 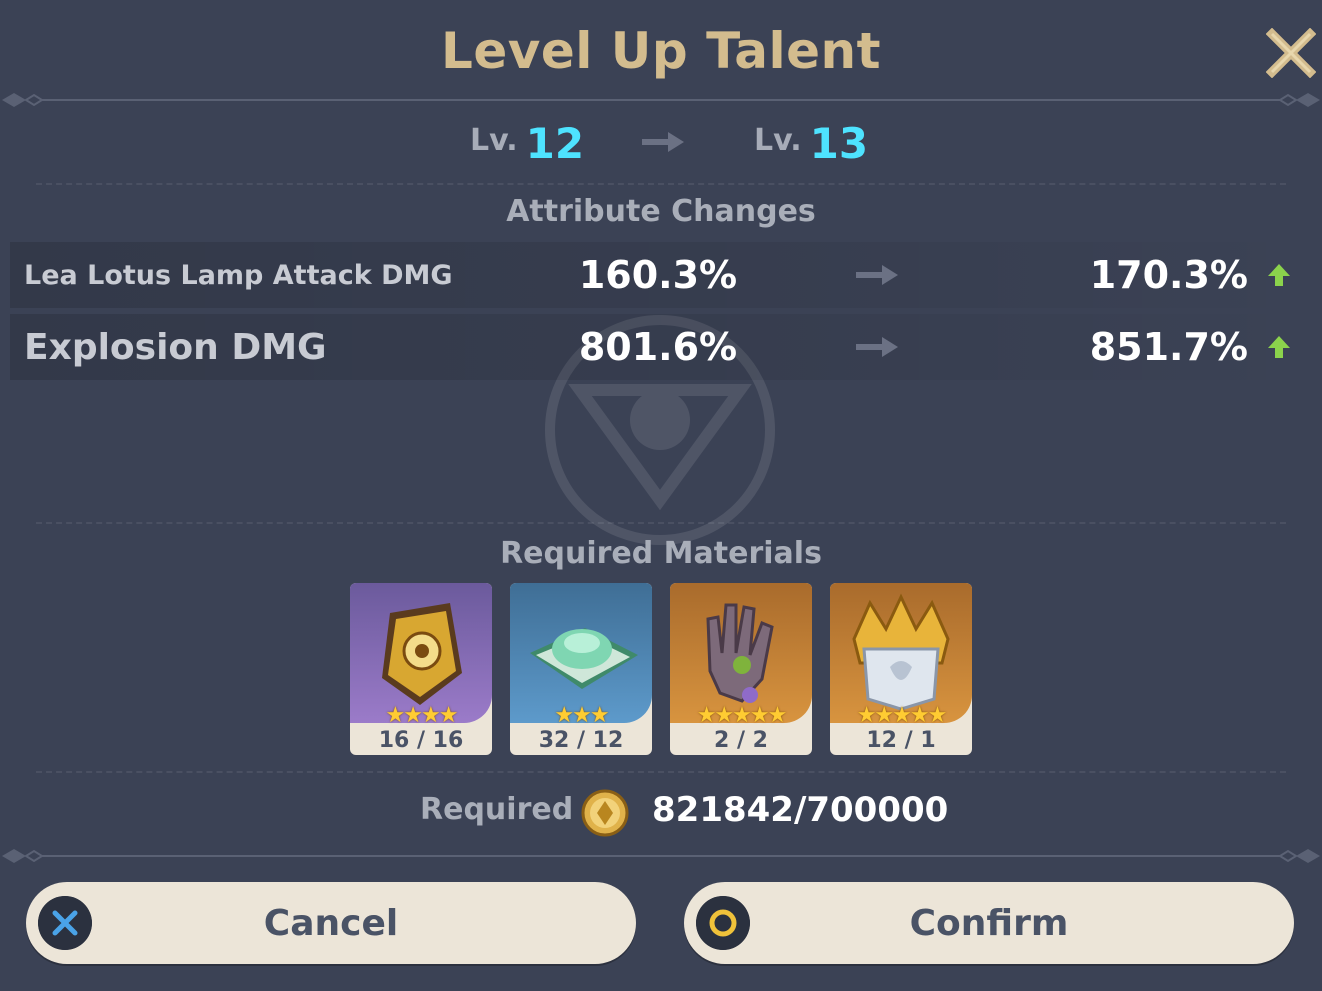 I want to click on bottom-divider, so click(x=661, y=856).